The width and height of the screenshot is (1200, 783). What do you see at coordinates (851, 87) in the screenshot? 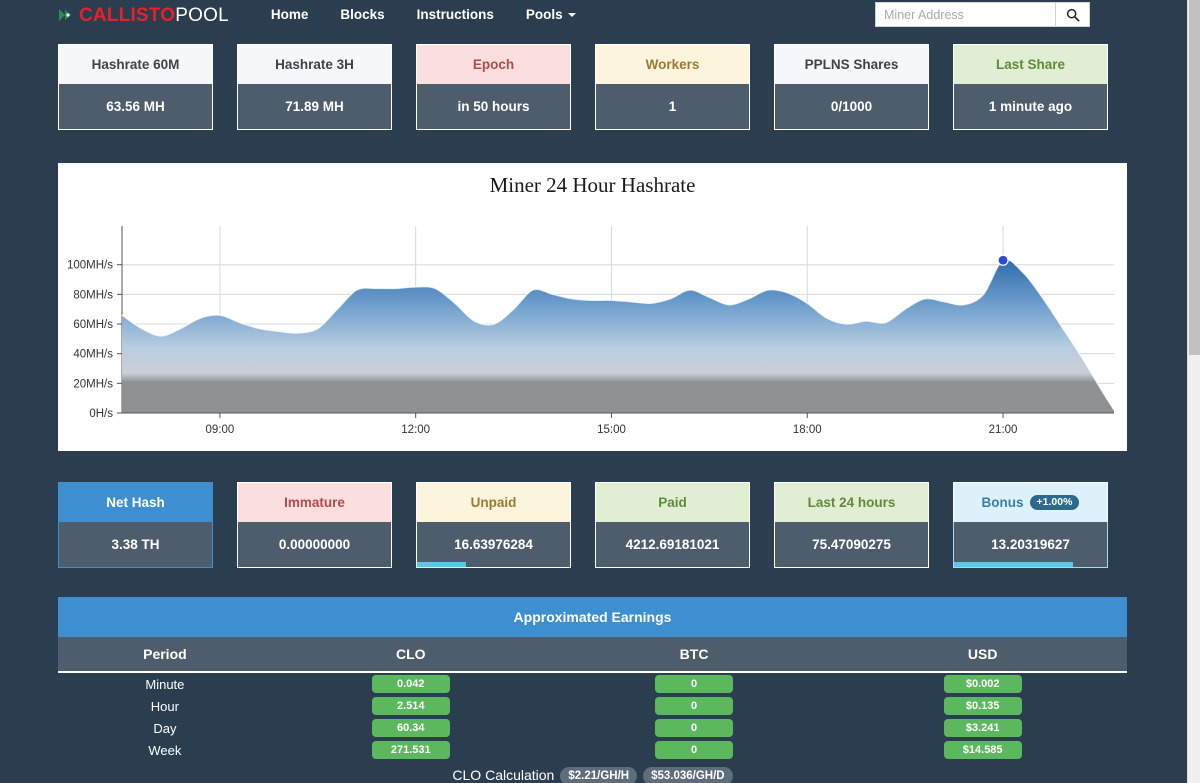
I see `stat-card: PPLNS Shares 0/1000` at bounding box center [851, 87].